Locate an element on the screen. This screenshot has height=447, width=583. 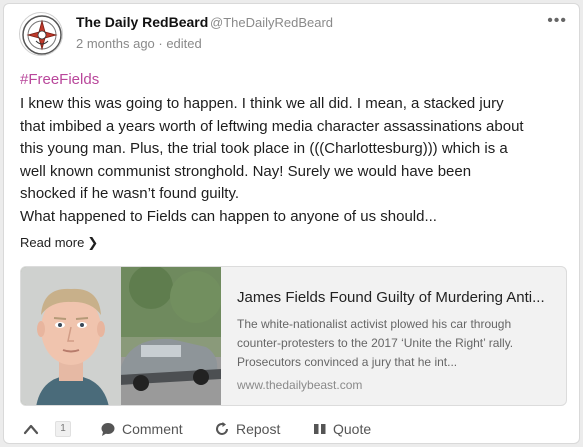
repost-button: Repost is located at coordinates (247, 429).